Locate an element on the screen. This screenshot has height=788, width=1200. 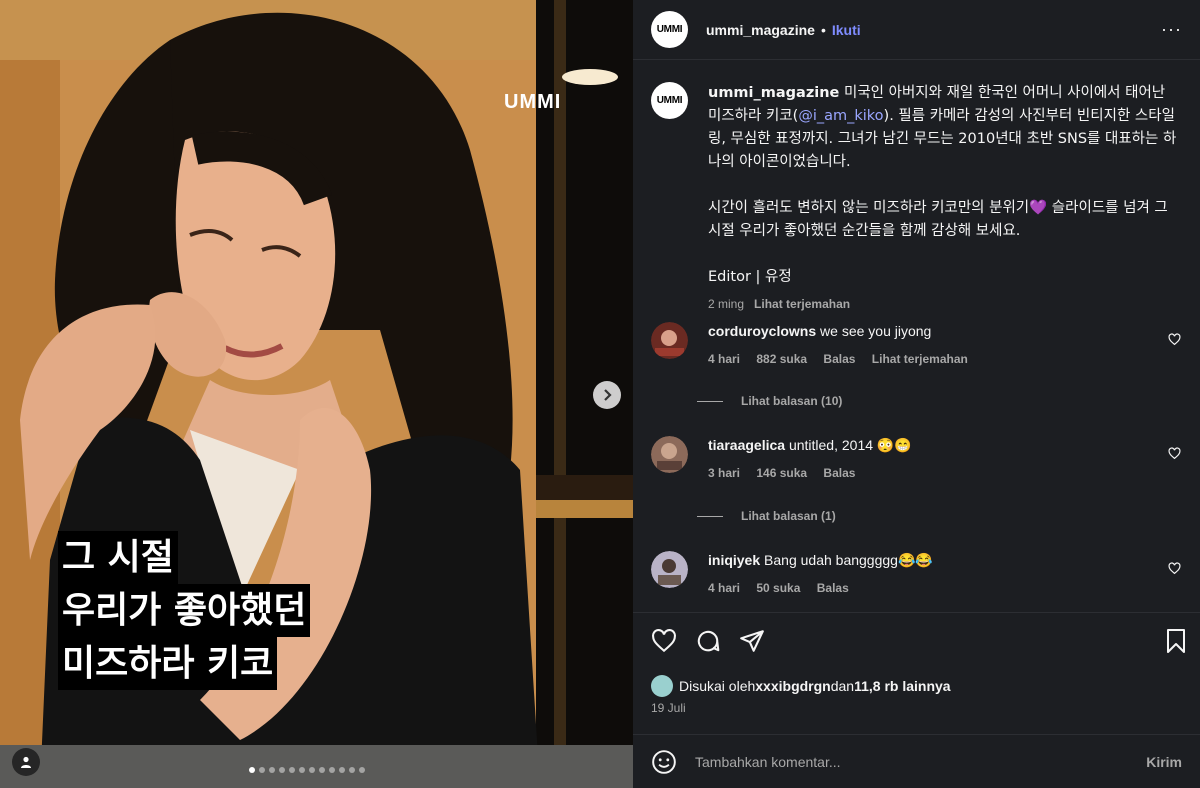
carousel-dots is located at coordinates (307, 770).